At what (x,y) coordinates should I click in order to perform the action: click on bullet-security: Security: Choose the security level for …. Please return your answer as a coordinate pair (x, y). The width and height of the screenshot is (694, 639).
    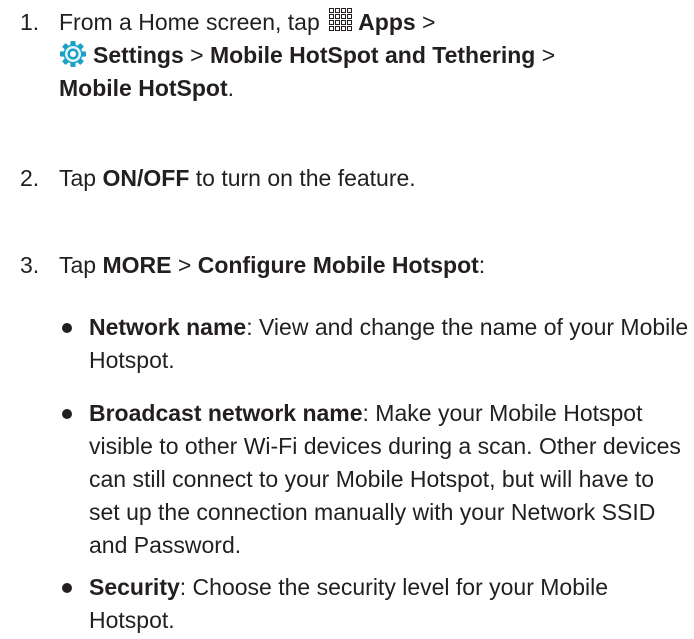
    Looking at the image, I should click on (372, 605).